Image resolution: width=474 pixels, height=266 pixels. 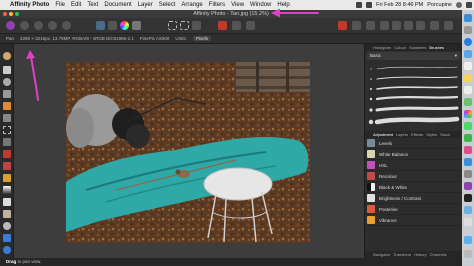 I want to click on snapping-icon, so click(x=342, y=25).